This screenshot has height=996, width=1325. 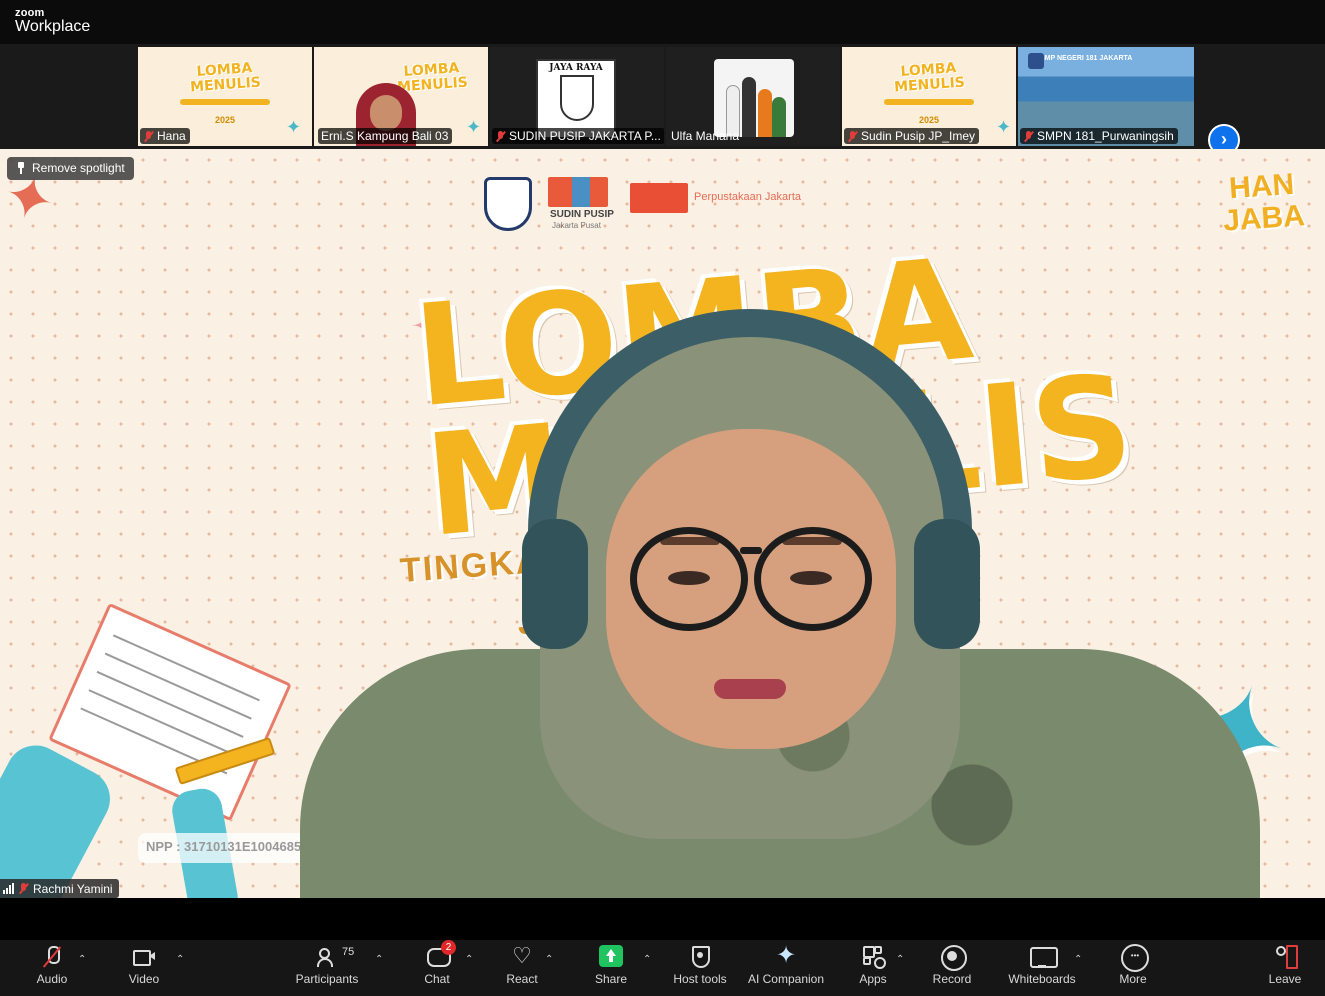 I want to click on audio-label: Audio, so click(x=52, y=979).